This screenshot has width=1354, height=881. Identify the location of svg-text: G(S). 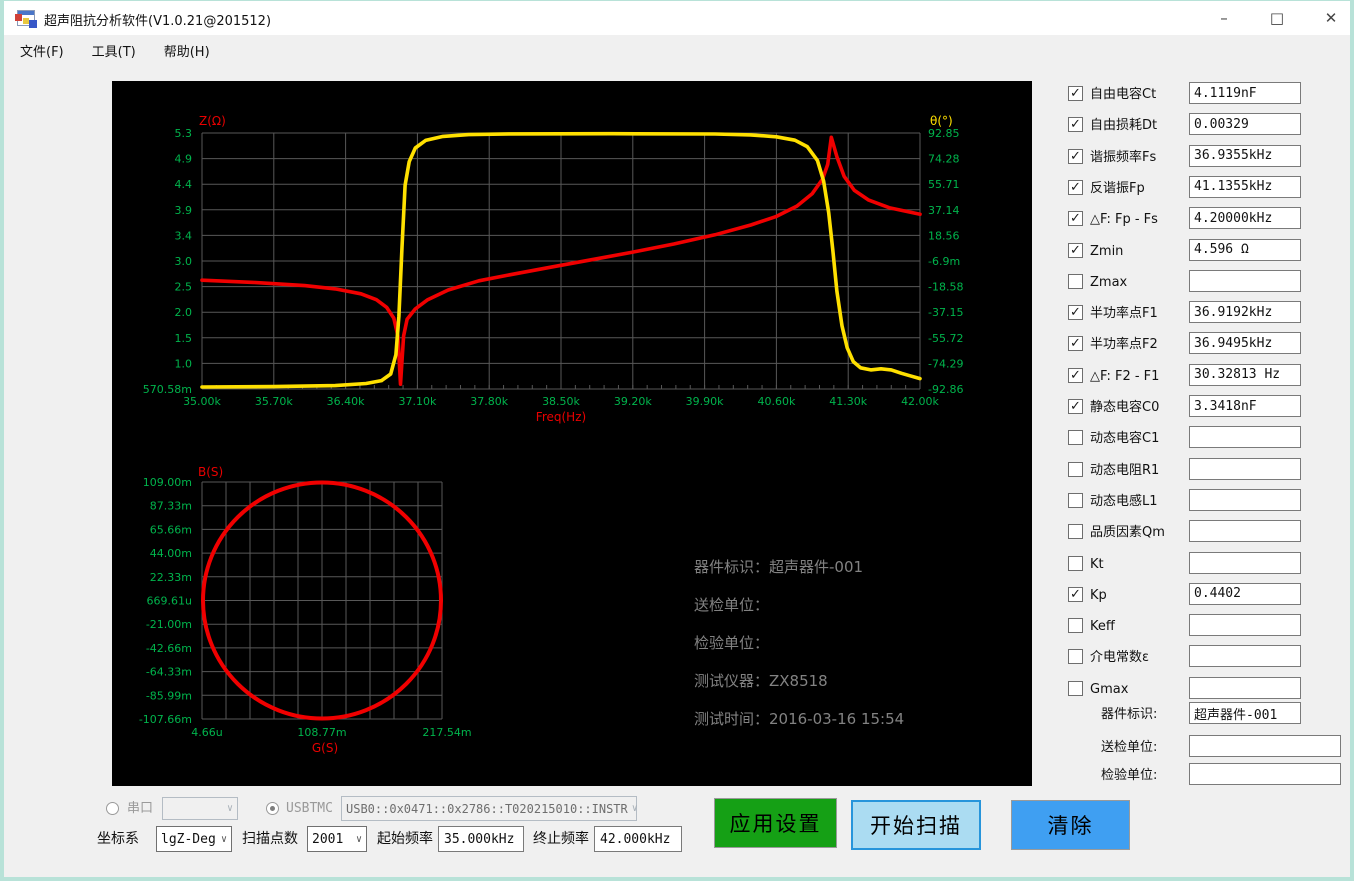
(325, 748).